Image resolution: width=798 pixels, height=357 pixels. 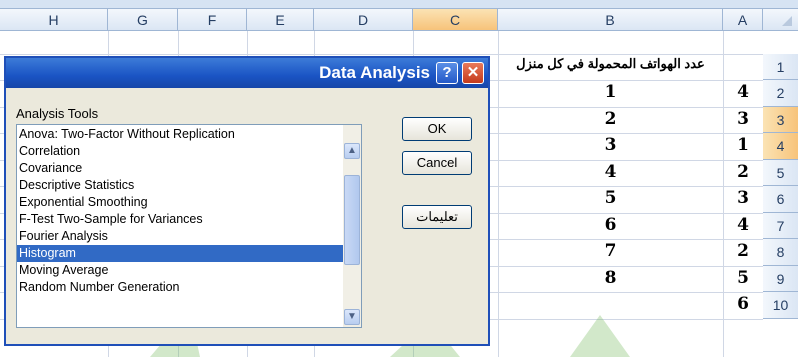 What do you see at coordinates (280, 20) in the screenshot?
I see `column-header-e: E` at bounding box center [280, 20].